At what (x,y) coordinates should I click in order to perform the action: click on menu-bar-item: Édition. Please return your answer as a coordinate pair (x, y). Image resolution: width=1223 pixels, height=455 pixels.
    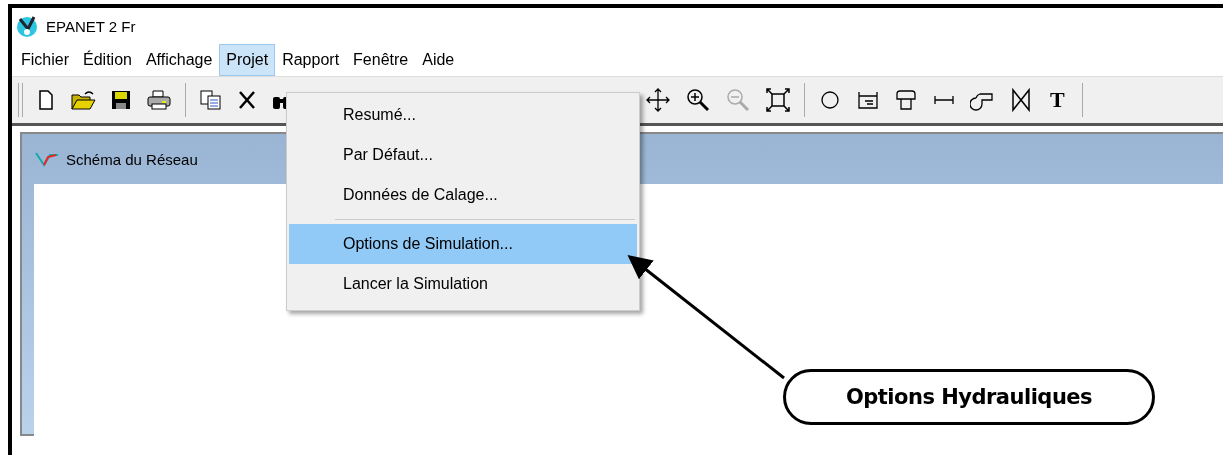
    Looking at the image, I should click on (107, 60).